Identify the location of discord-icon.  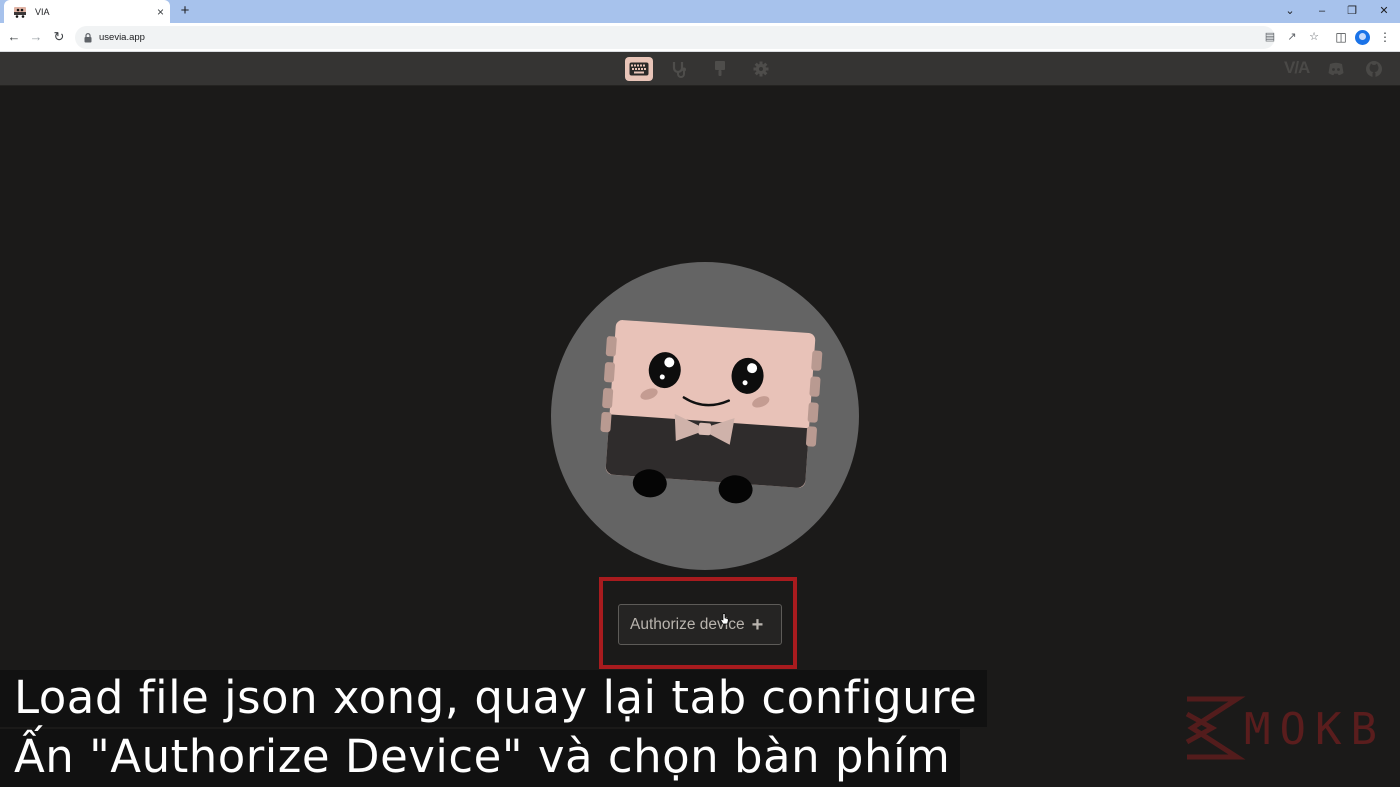
(1336, 69).